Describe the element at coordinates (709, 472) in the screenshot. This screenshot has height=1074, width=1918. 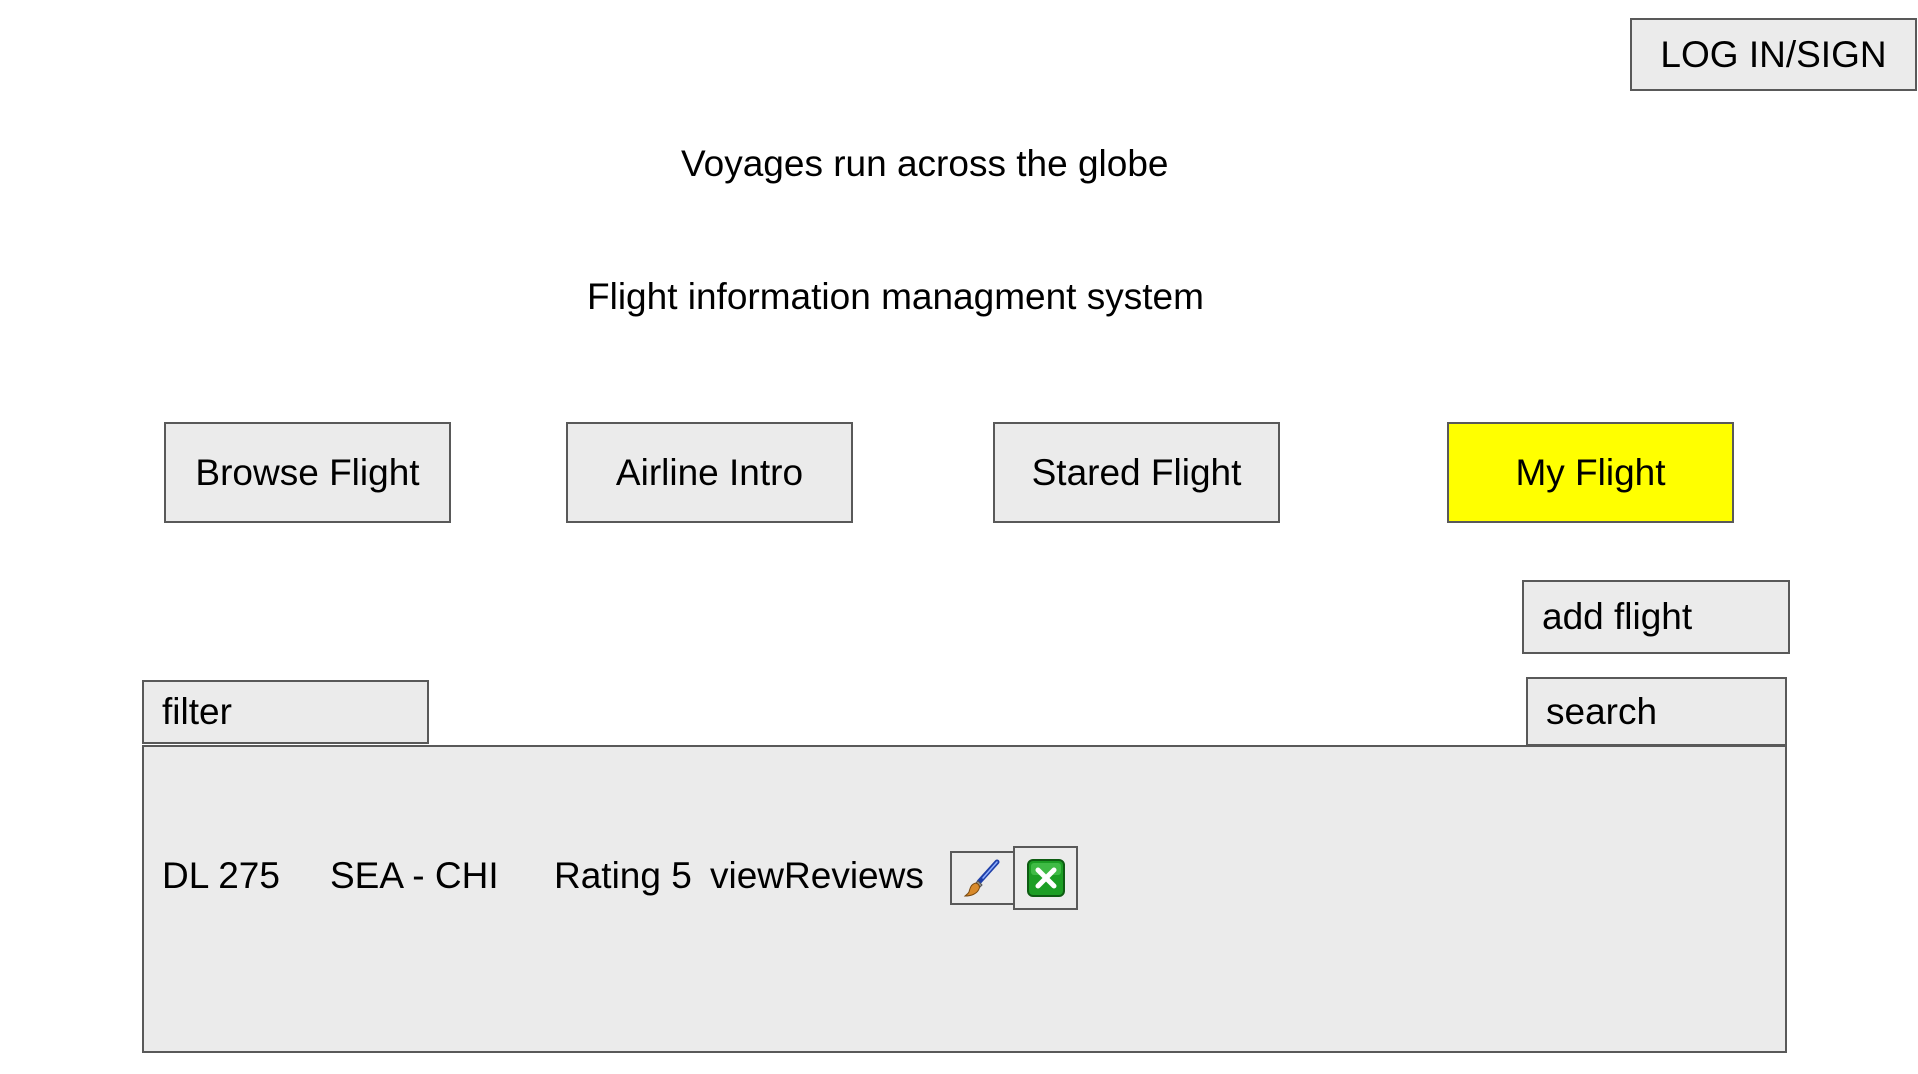
I see `nav-airline-intro: Airline Intro` at that location.